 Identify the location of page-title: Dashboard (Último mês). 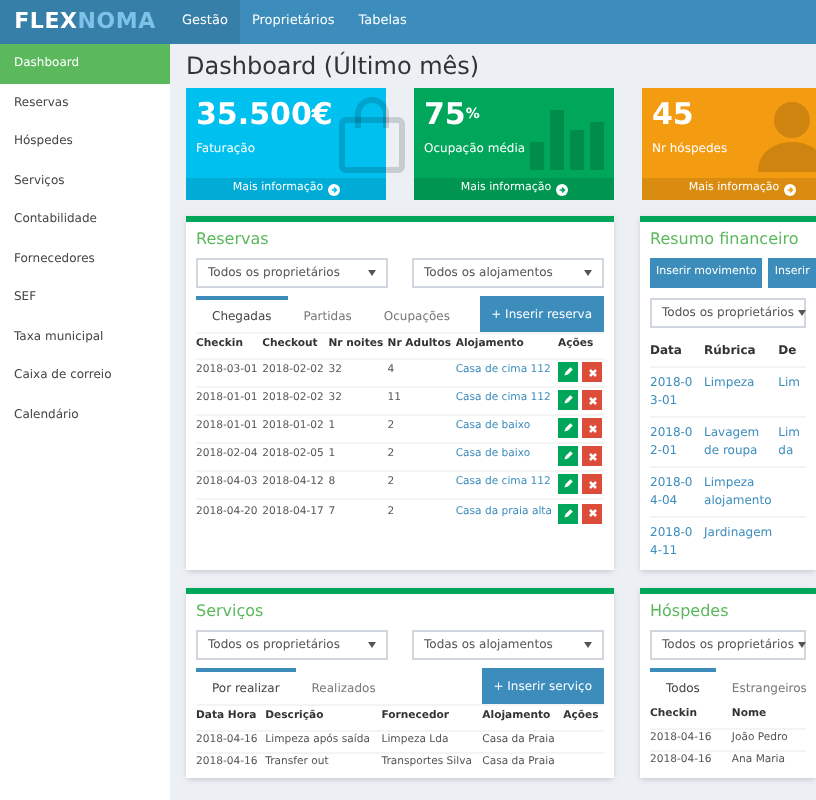
(334, 66).